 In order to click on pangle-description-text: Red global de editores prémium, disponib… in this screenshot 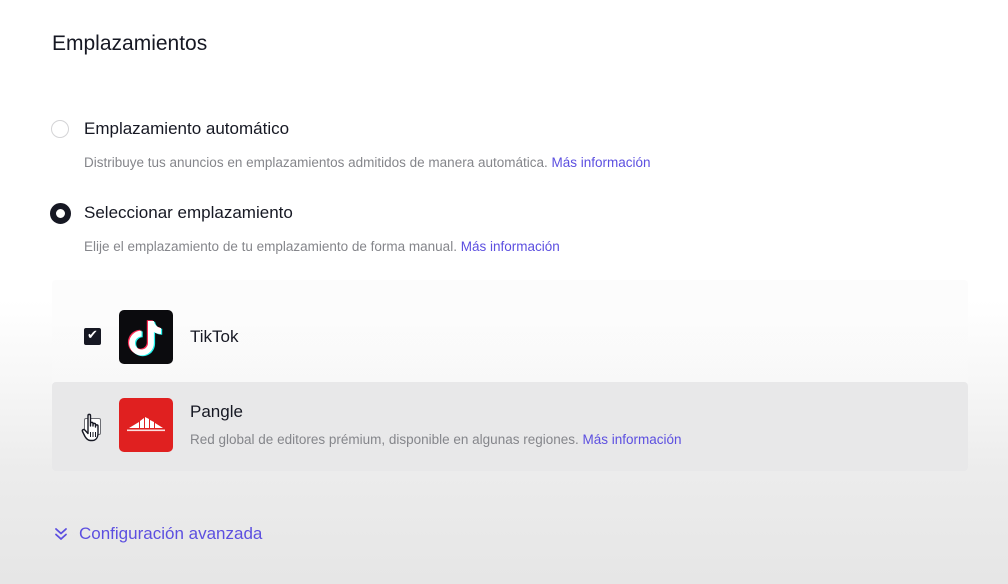, I will do `click(384, 439)`.